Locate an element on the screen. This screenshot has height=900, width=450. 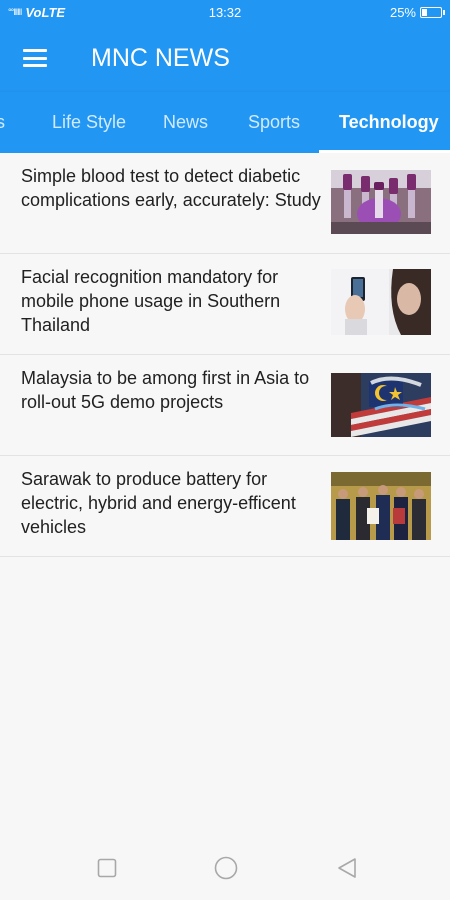
status-bar: °°‖‖‖ VoLTE 13:32 25% is located at coordinates (225, 12).